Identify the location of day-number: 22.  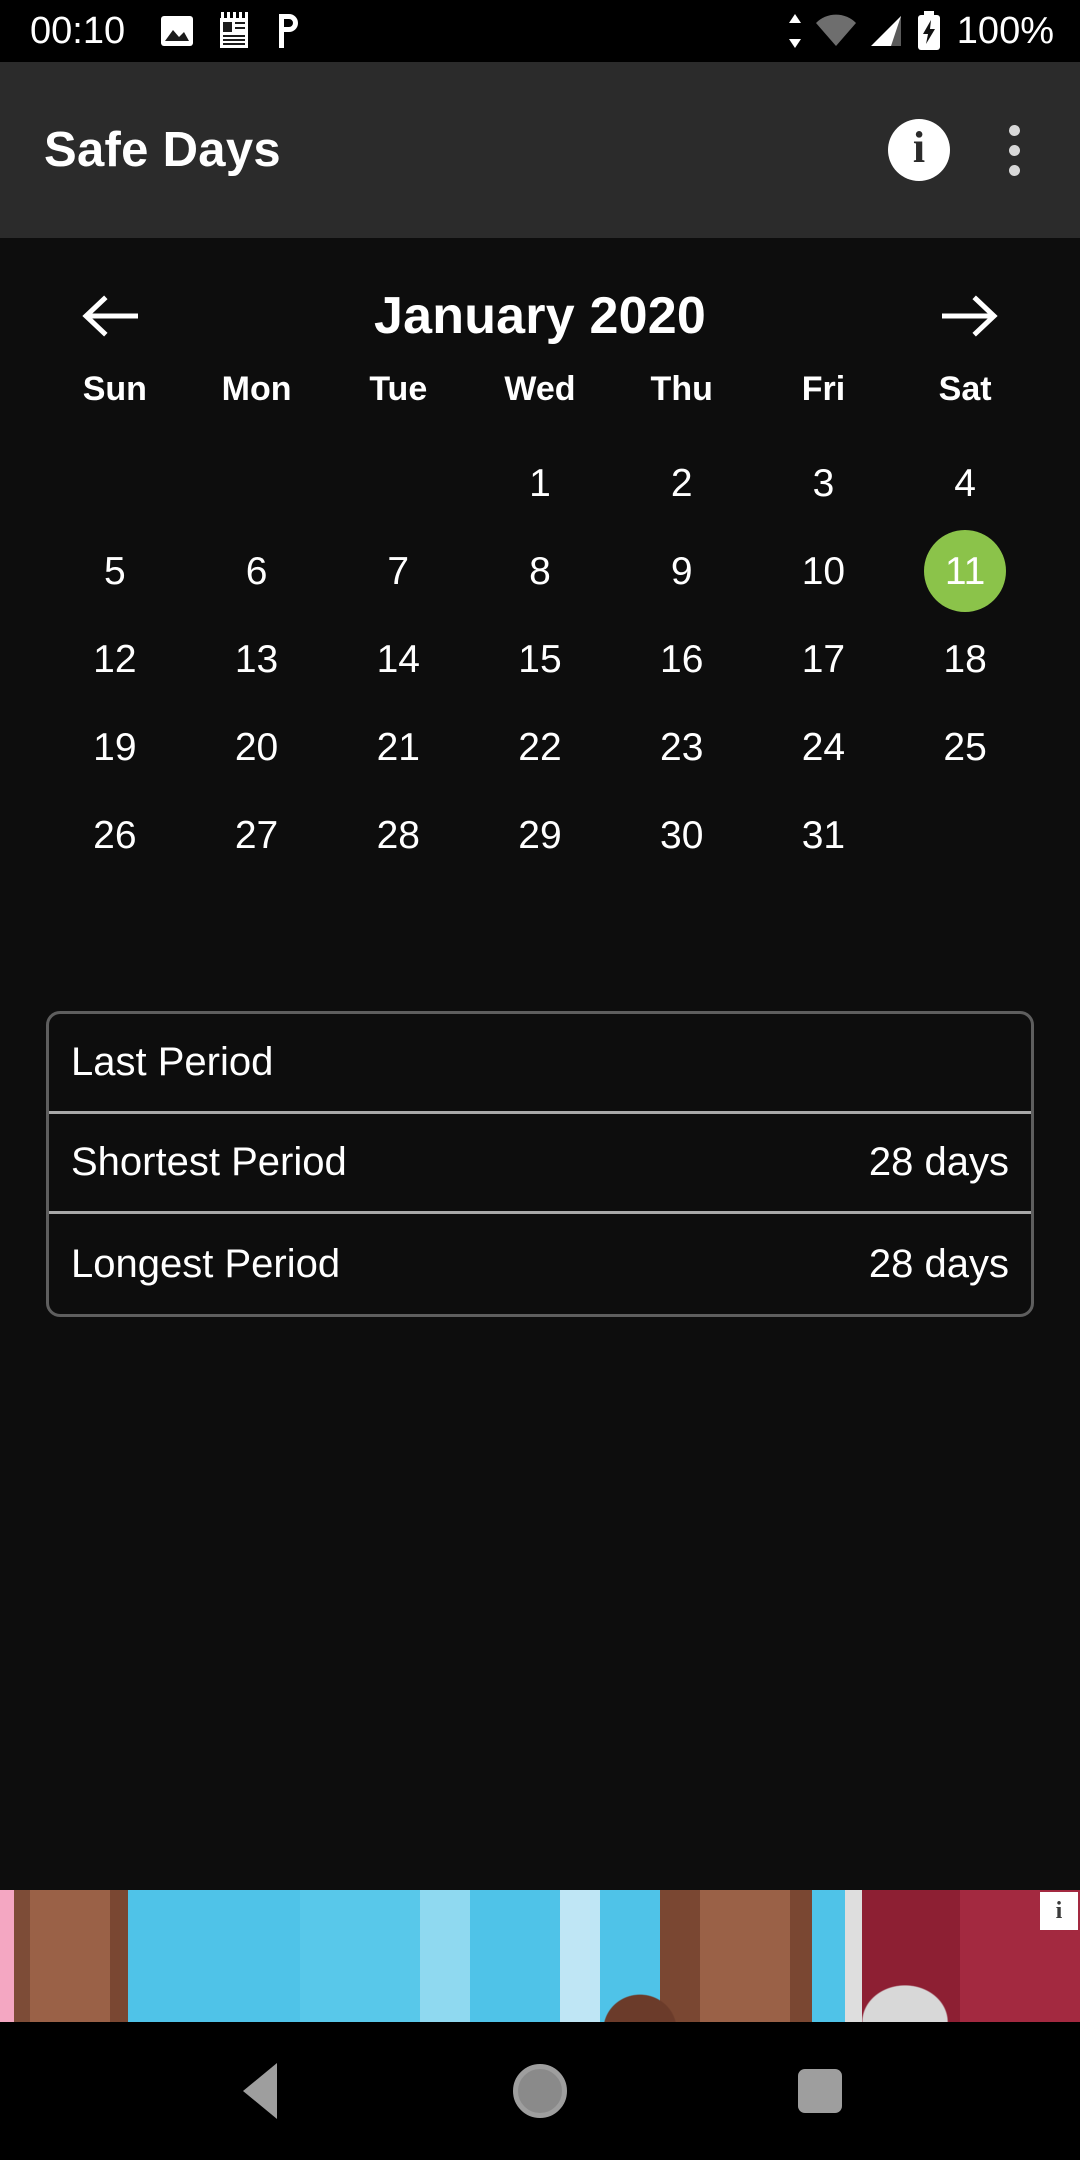
(540, 747).